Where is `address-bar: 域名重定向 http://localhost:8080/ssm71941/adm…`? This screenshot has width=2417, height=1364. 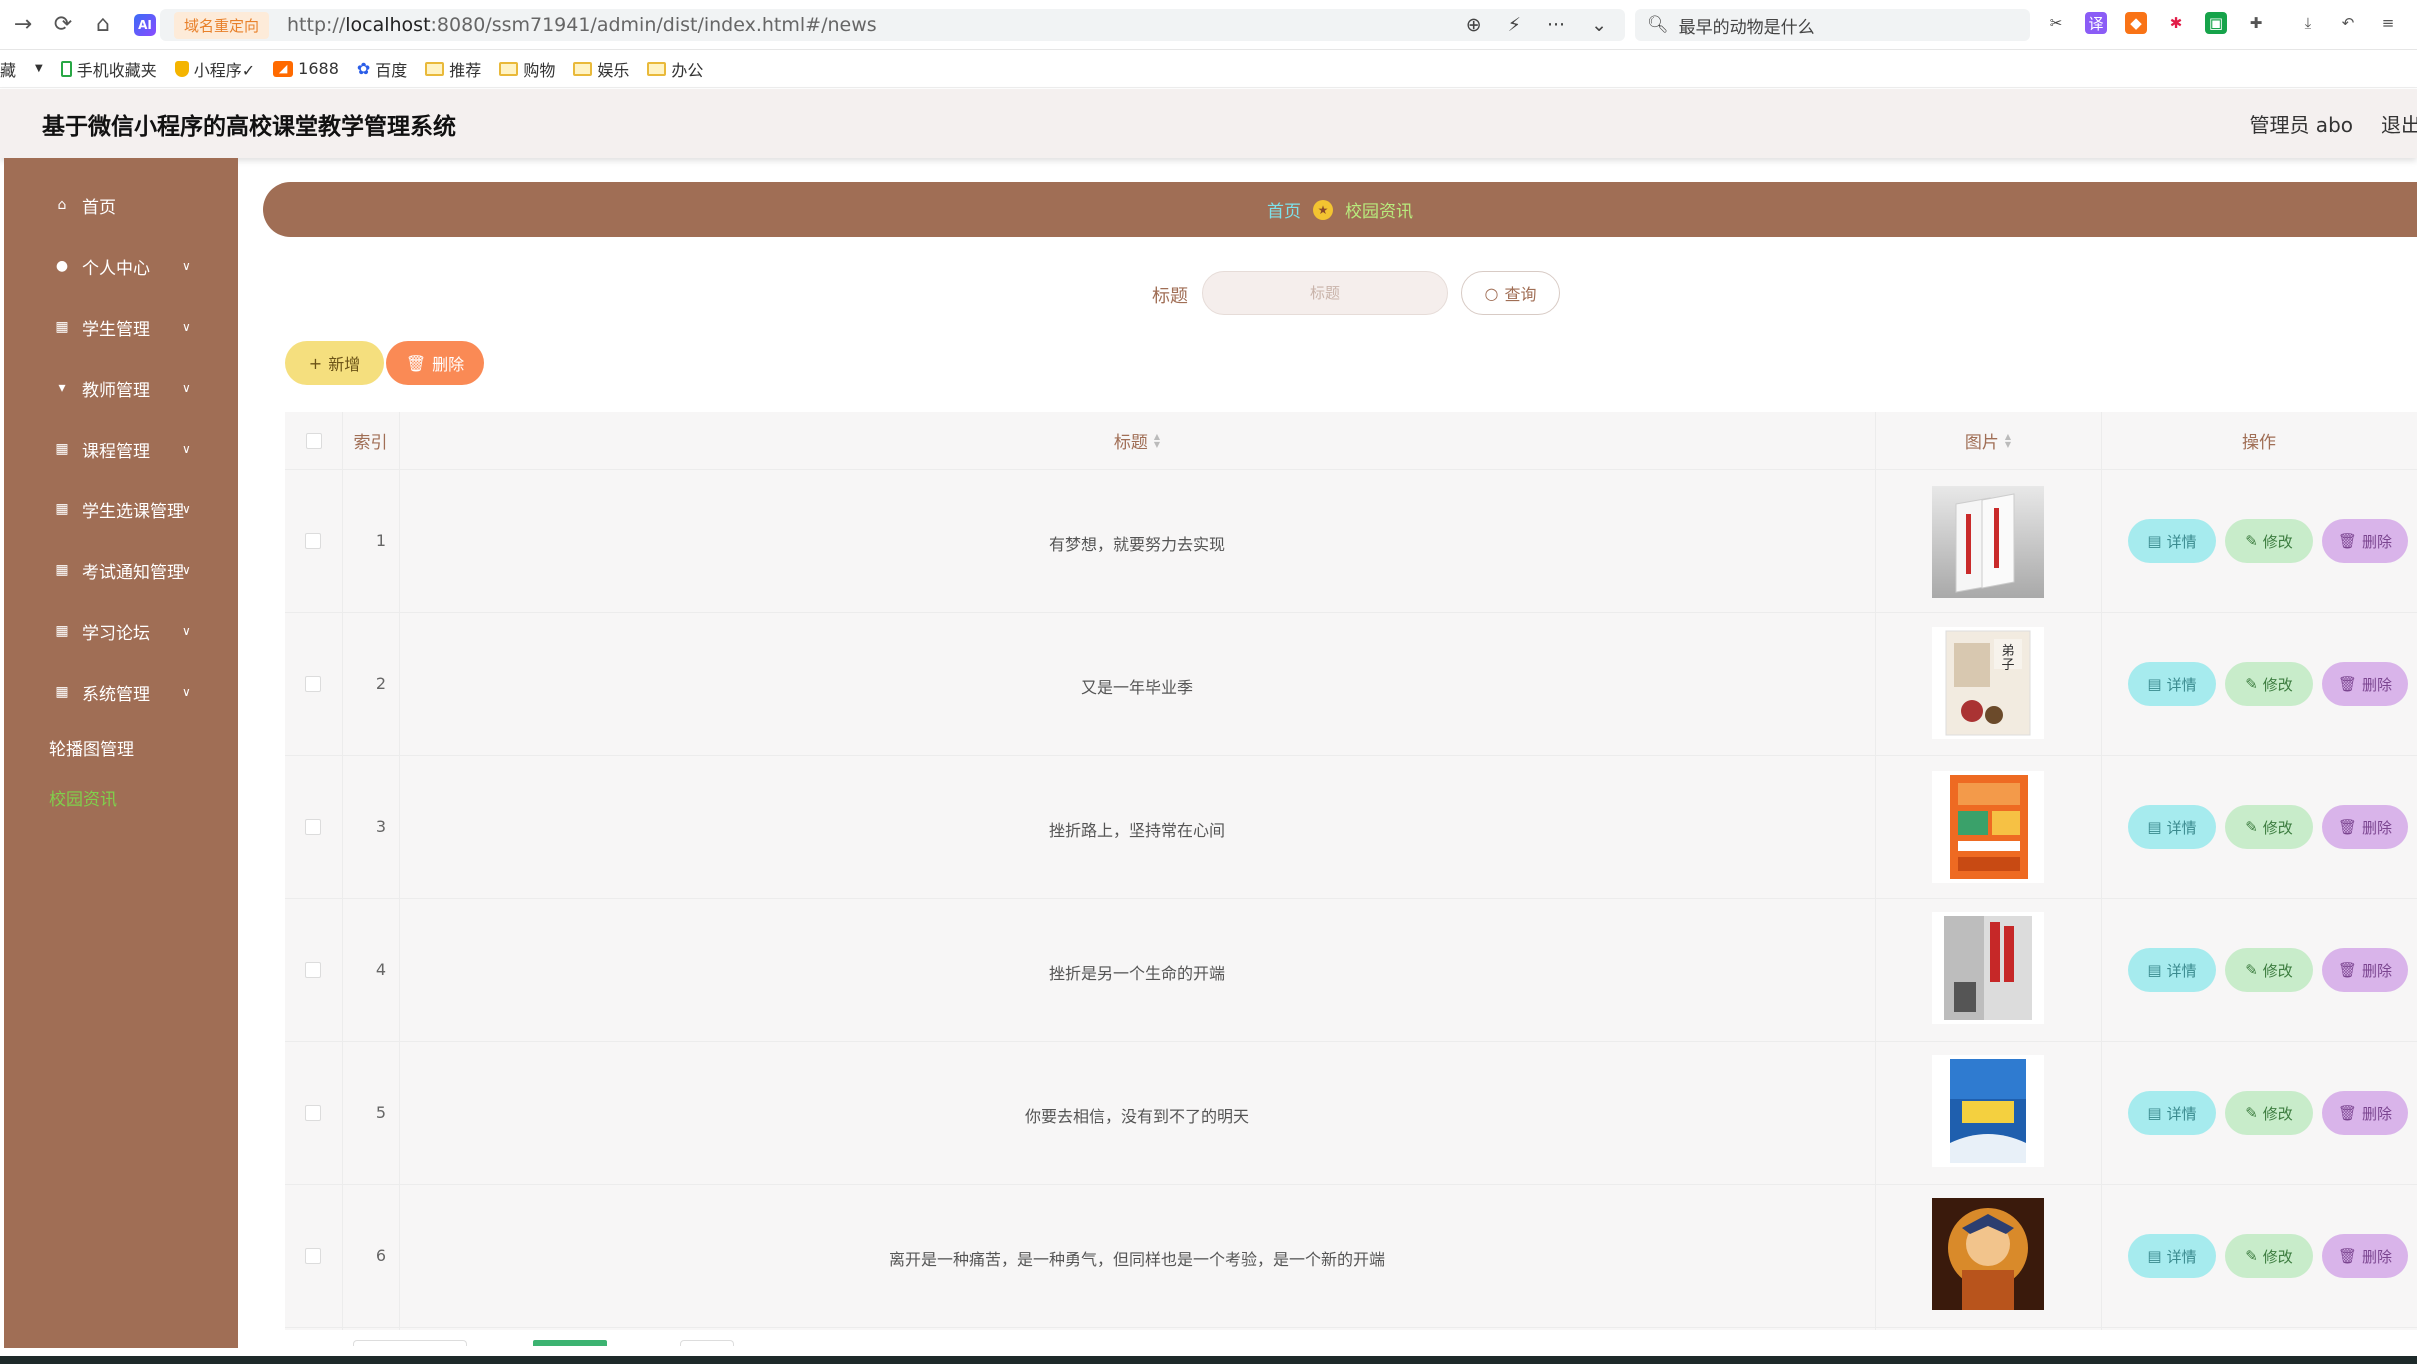
address-bar: 域名重定向 http://localhost:8080/ssm71941/adm… is located at coordinates (892, 25).